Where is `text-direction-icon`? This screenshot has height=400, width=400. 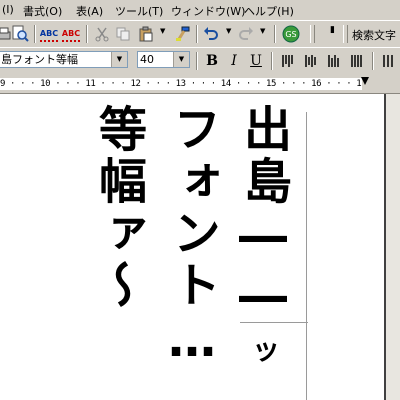 text-direction-icon is located at coordinates (388, 61).